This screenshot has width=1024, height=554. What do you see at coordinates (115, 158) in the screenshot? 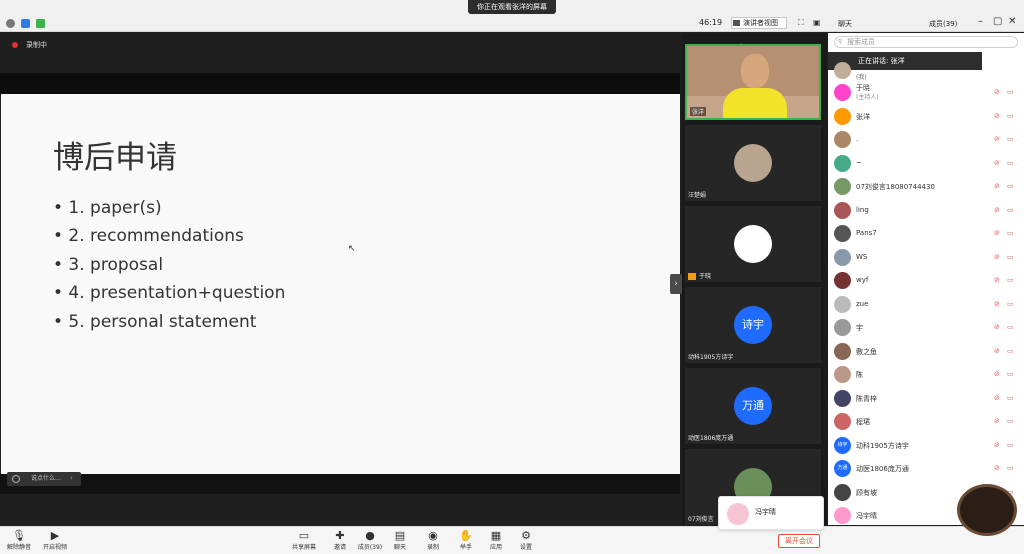
I see `slide-title: 博后申请` at bounding box center [115, 158].